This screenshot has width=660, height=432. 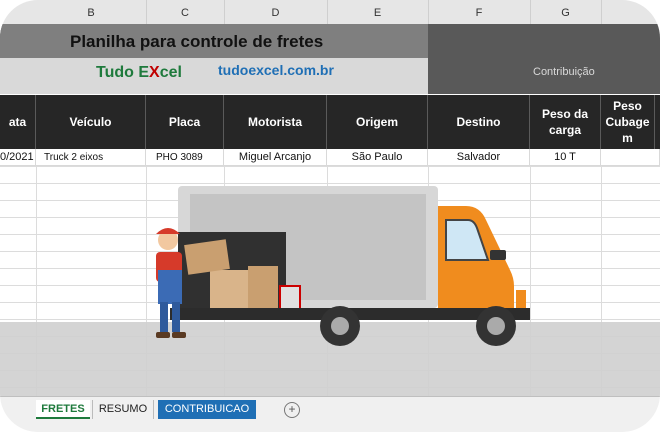 I want to click on truck-hub-front, so click(x=496, y=326).